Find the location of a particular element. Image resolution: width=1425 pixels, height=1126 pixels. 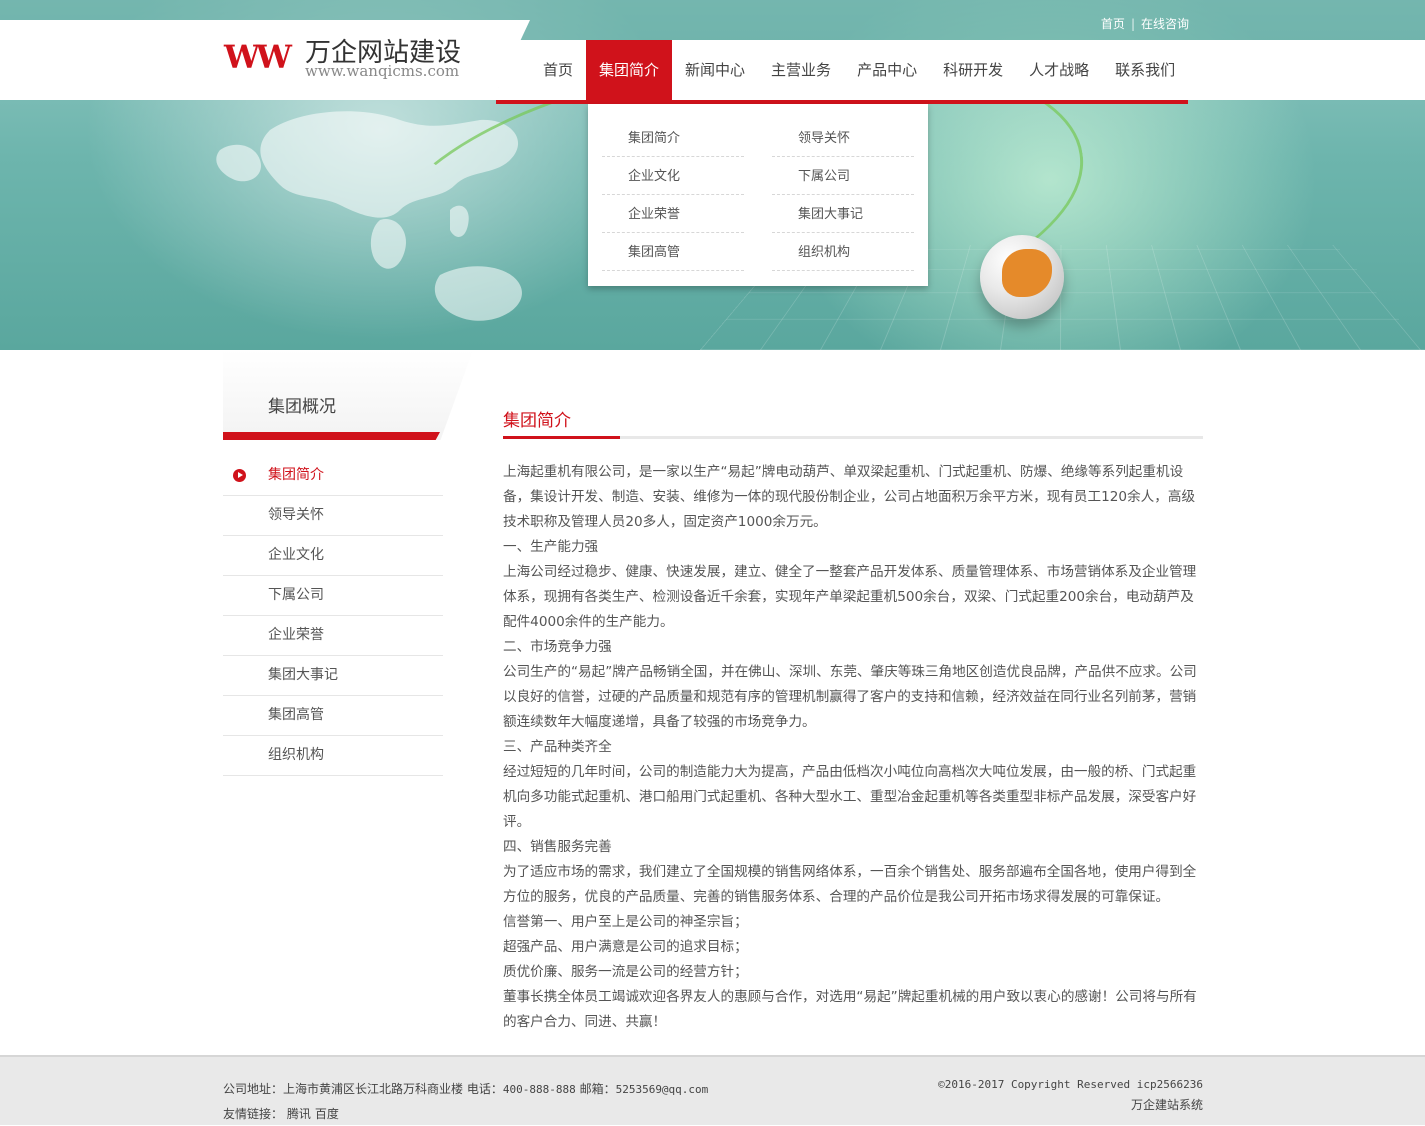

system-name: 万企建站系统 is located at coordinates (1166, 1105).